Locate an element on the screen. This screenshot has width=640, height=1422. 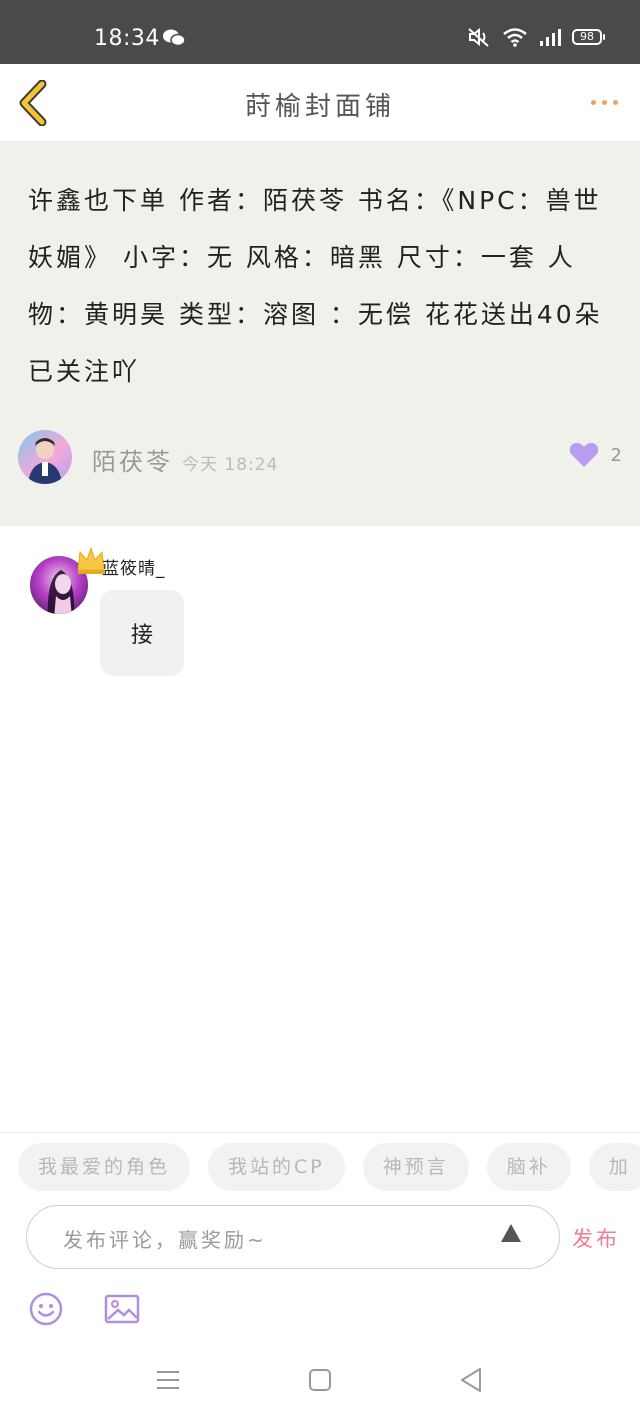
tag-chip: 我最爱的角色 is located at coordinates (104, 1167).